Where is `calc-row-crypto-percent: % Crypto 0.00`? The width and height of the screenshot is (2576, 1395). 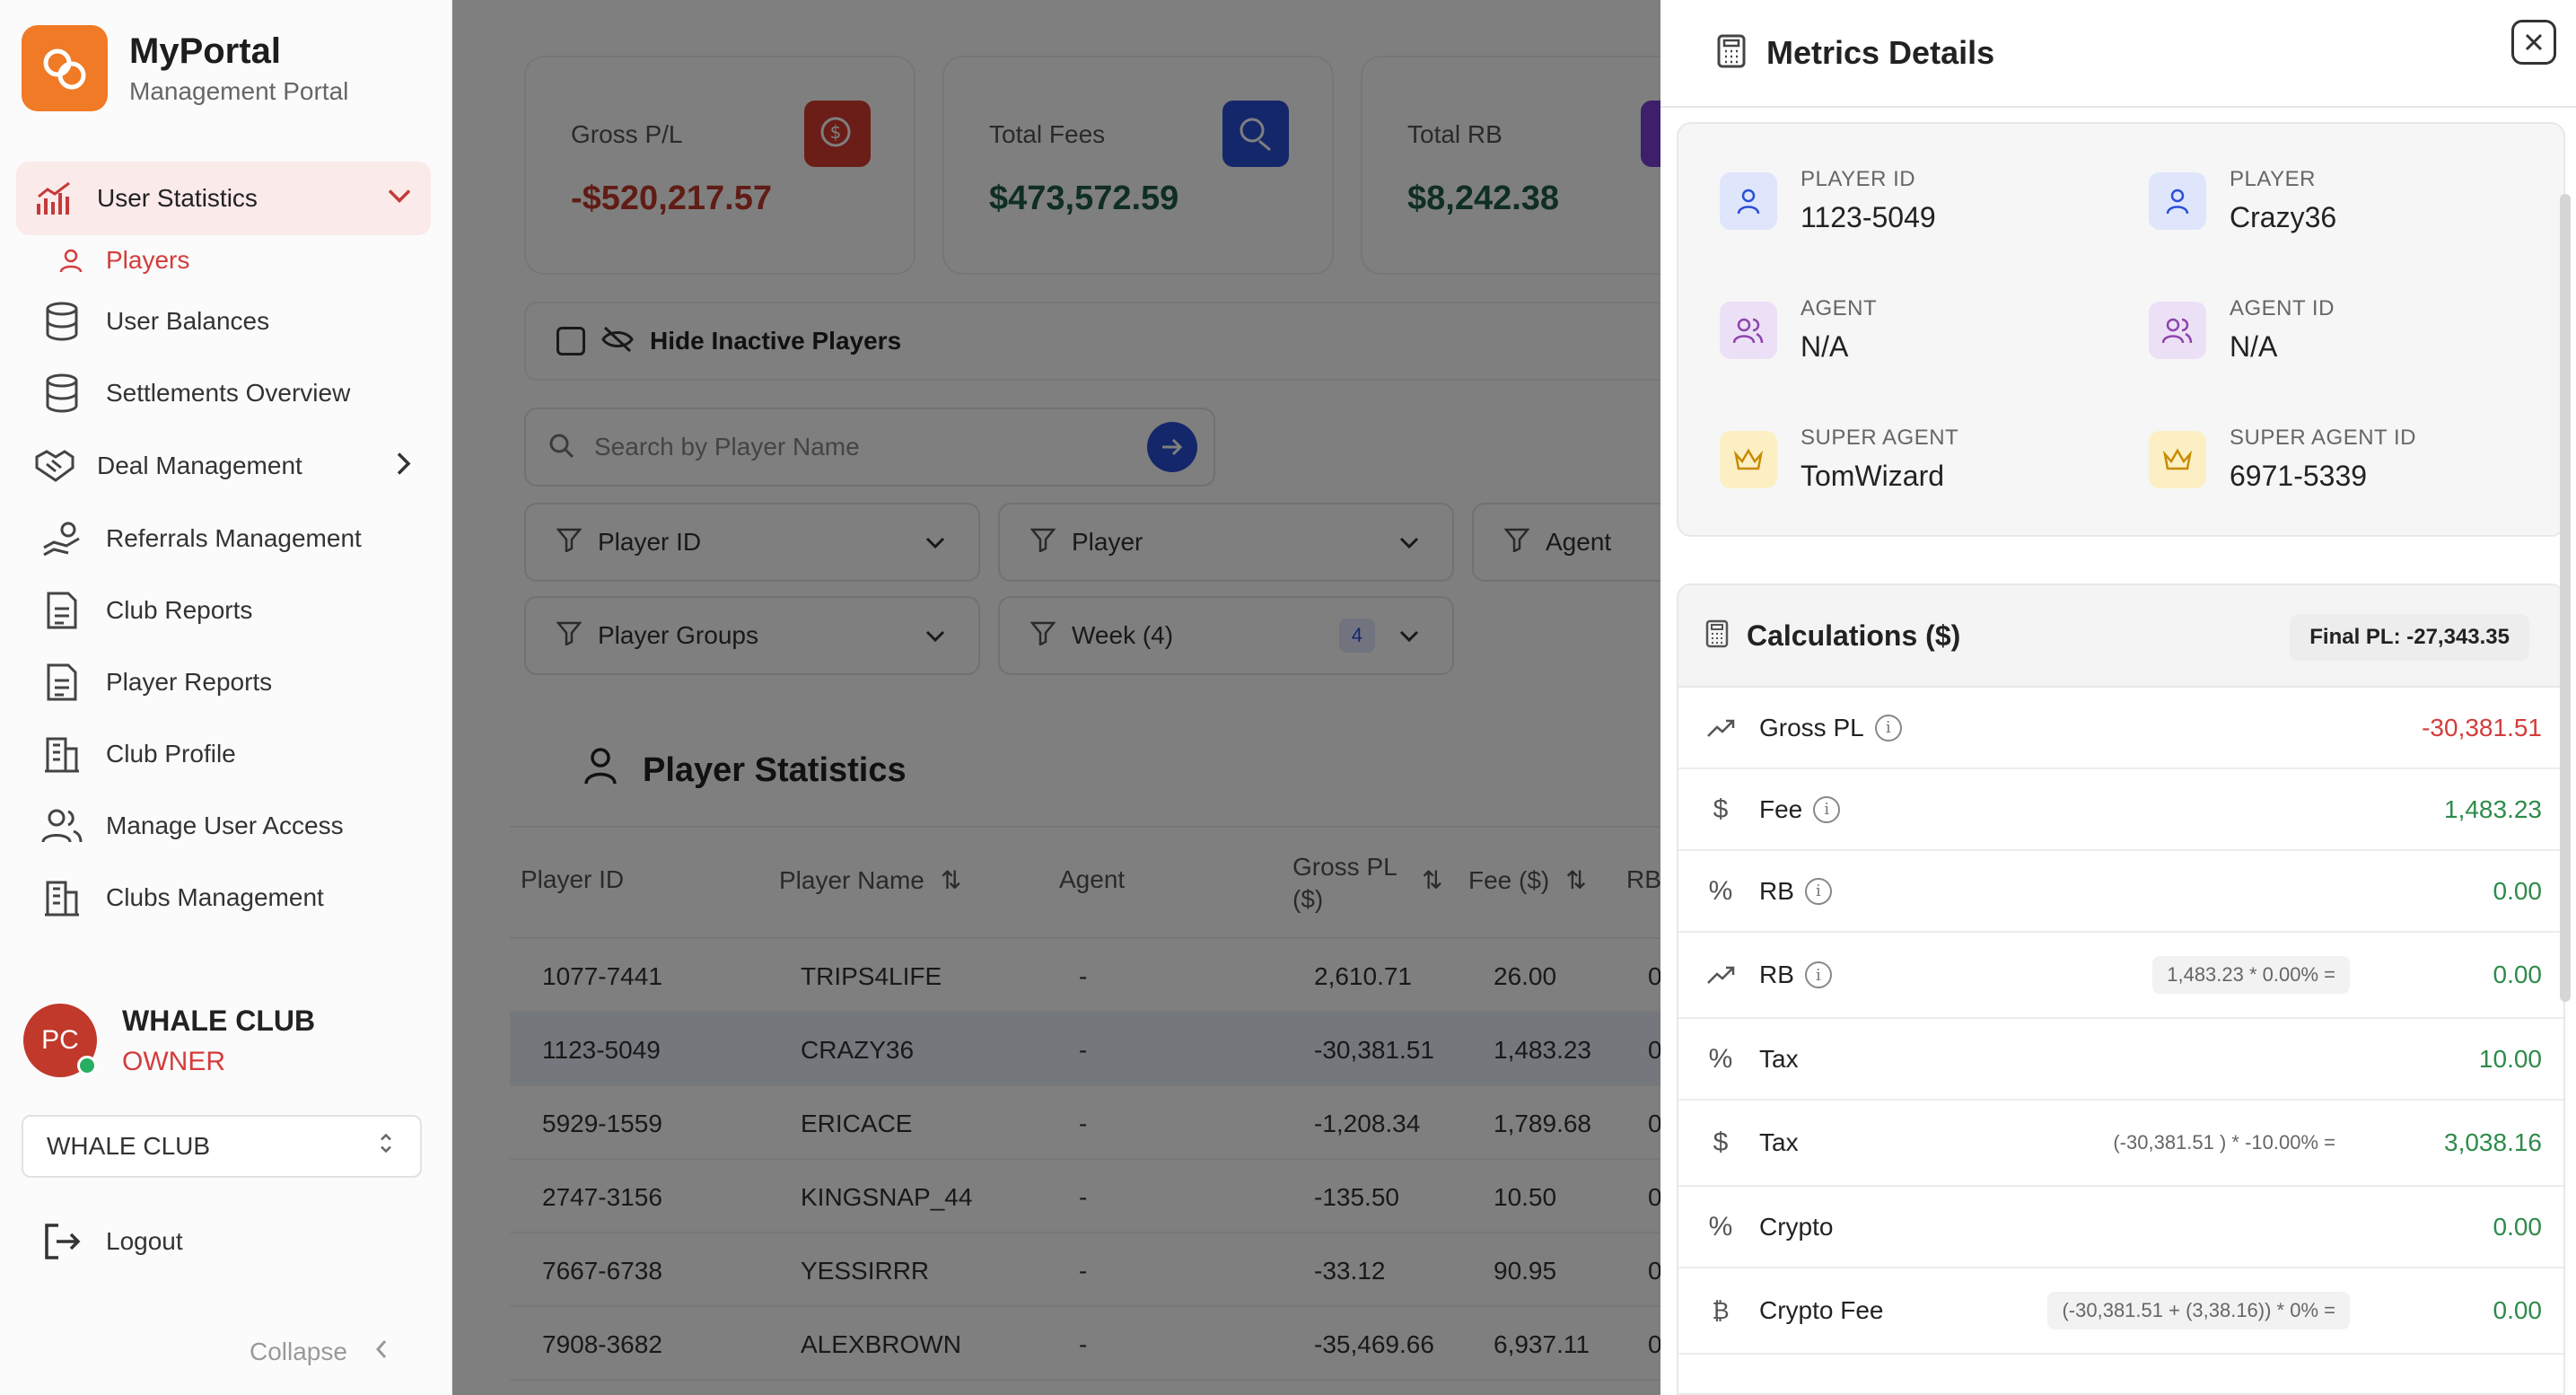 calc-row-crypto-percent: % Crypto 0.00 is located at coordinates (2120, 1227).